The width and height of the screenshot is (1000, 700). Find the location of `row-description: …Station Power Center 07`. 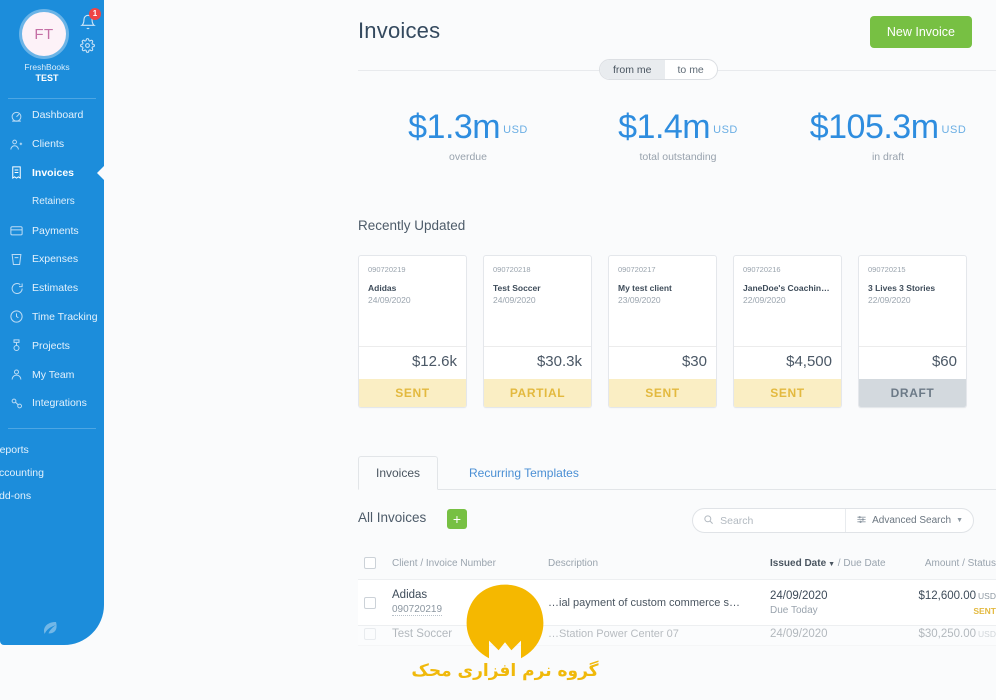

row-description: …Station Power Center 07 is located at coordinates (613, 634).